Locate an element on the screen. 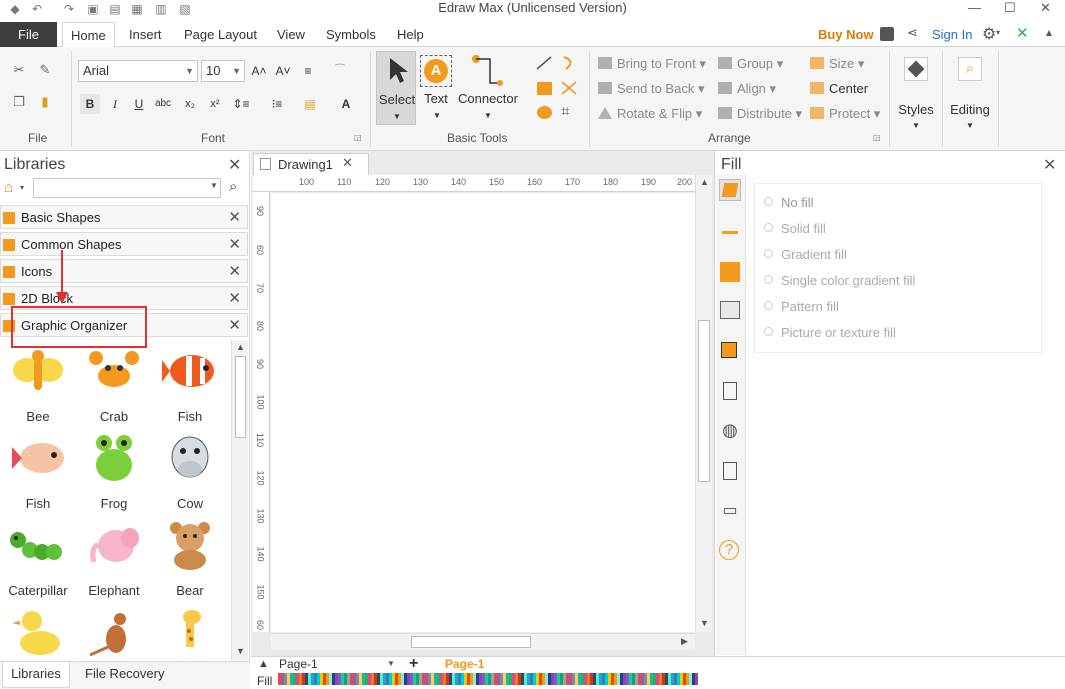 Image resolution: width=1065 pixels, height=689 pixels. fill-option-picture-texture-fill: Picture or texture fill is located at coordinates (830, 332).